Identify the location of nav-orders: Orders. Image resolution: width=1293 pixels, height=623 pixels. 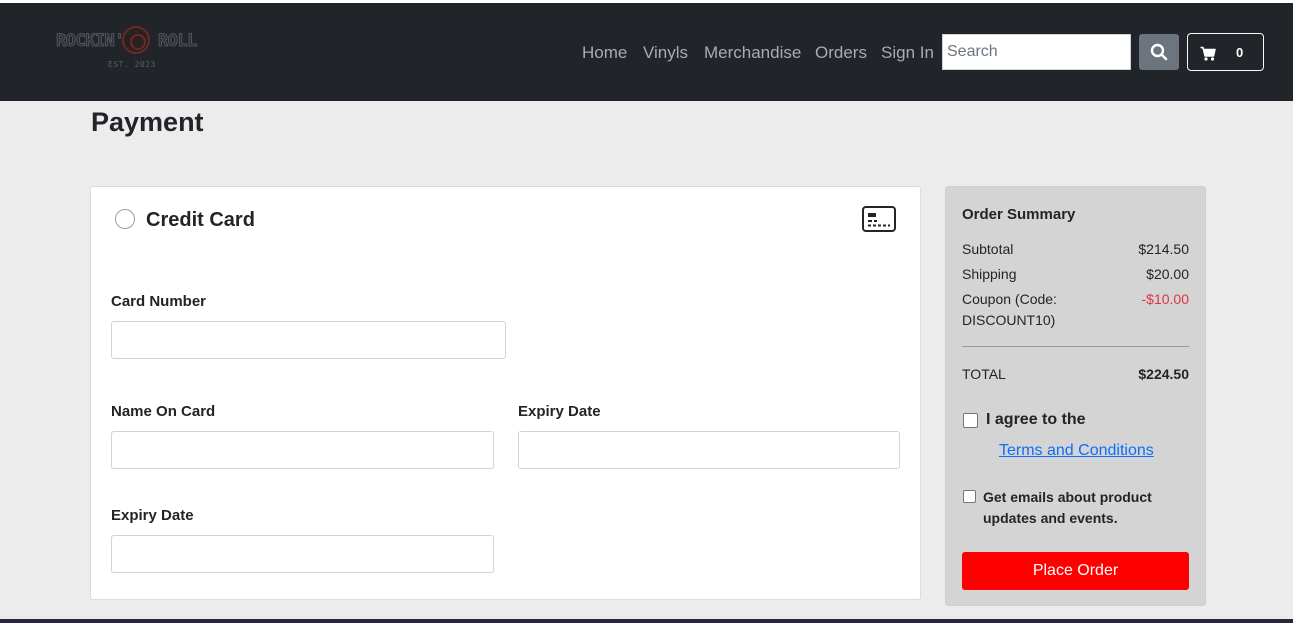
(841, 53).